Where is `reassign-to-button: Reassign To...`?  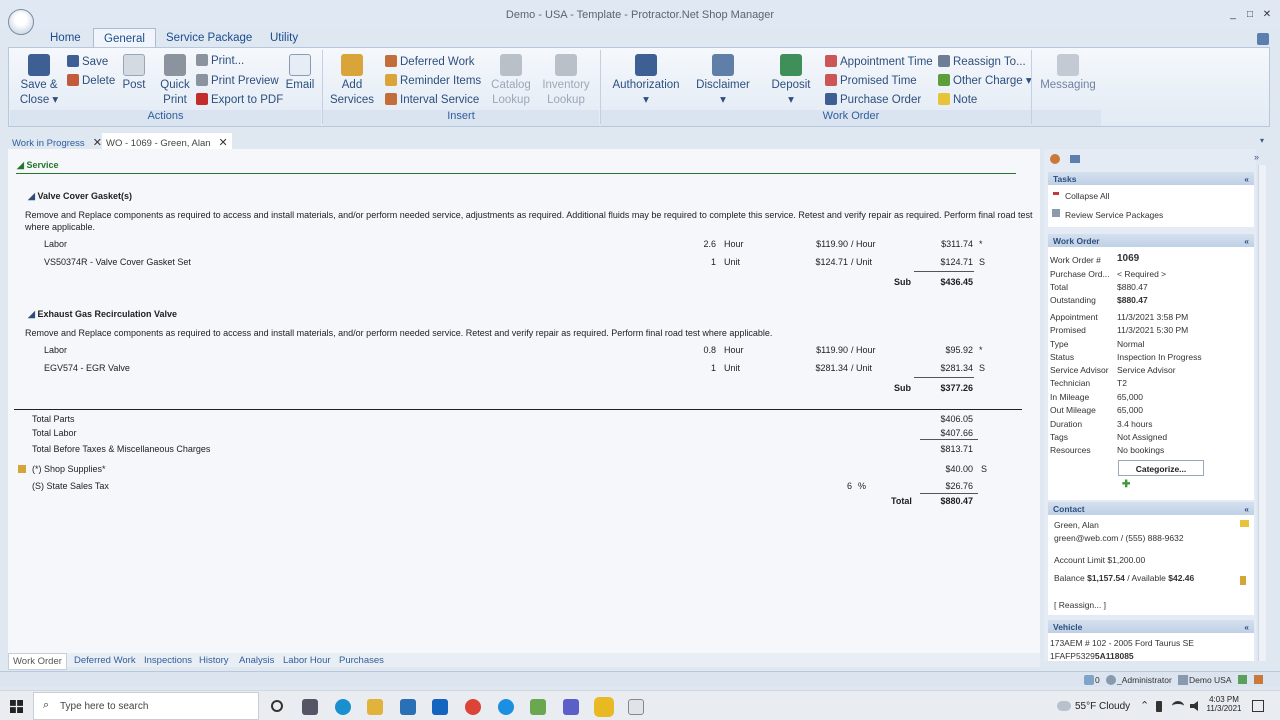 reassign-to-button: Reassign To... is located at coordinates (982, 62).